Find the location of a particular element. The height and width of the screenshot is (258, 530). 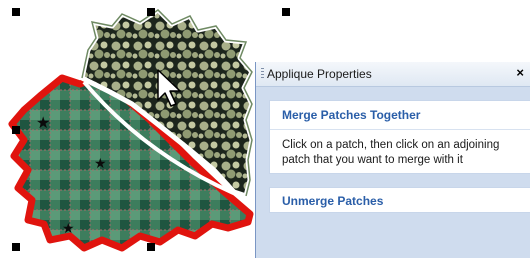

selection-handle-top-left is located at coordinates (16, 12).